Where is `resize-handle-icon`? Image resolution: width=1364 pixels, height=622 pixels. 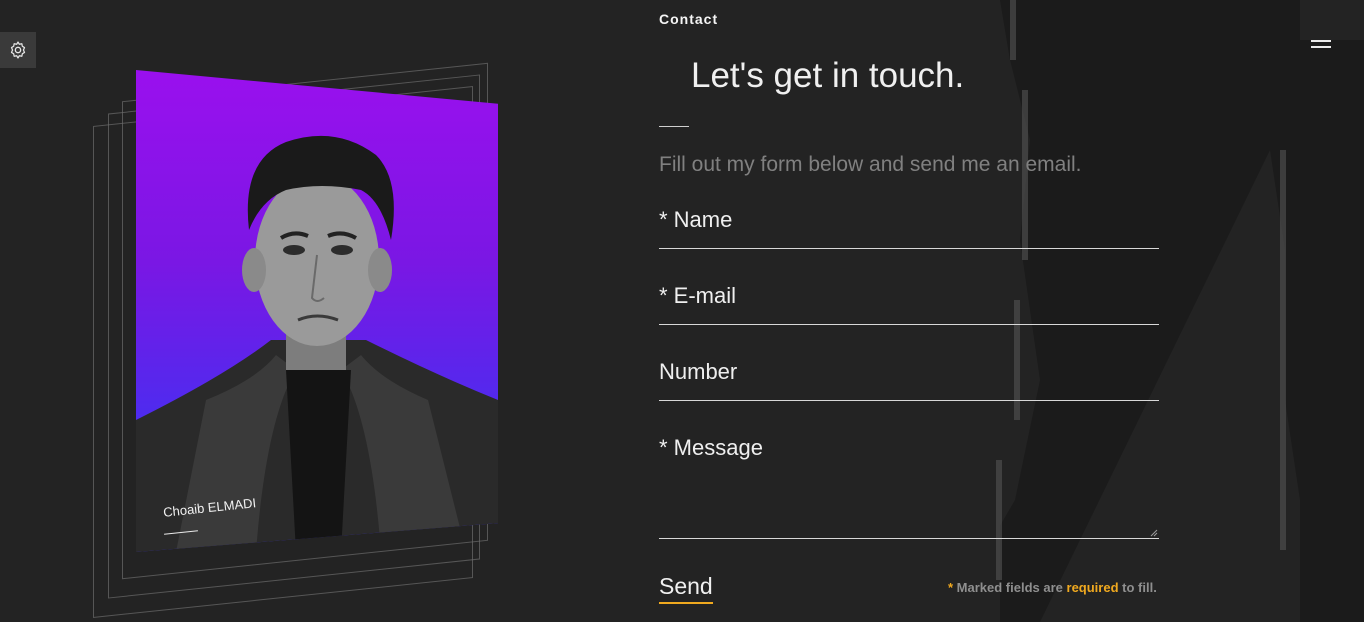 resize-handle-icon is located at coordinates (1154, 533).